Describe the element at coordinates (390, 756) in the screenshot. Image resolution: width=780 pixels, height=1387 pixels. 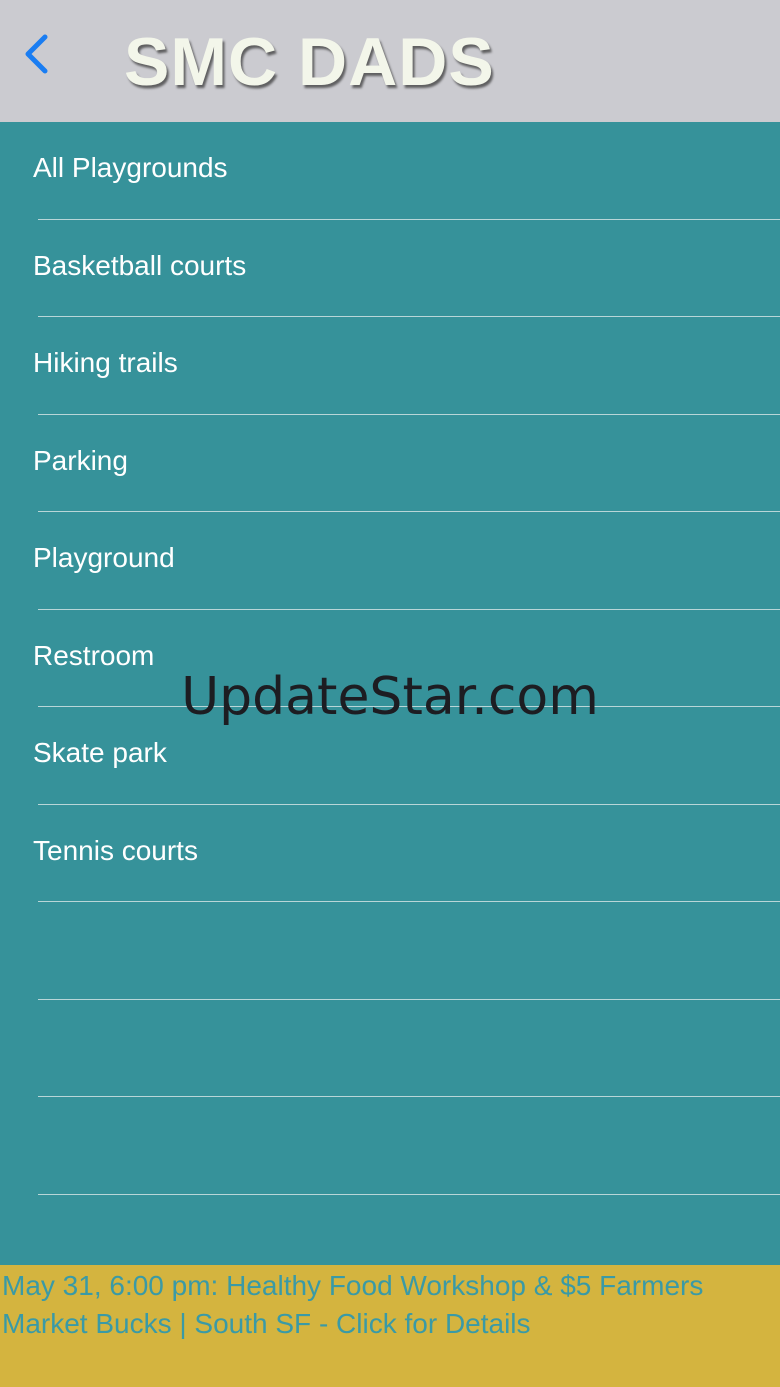
I see `list-item-skate-park: Skate park` at that location.